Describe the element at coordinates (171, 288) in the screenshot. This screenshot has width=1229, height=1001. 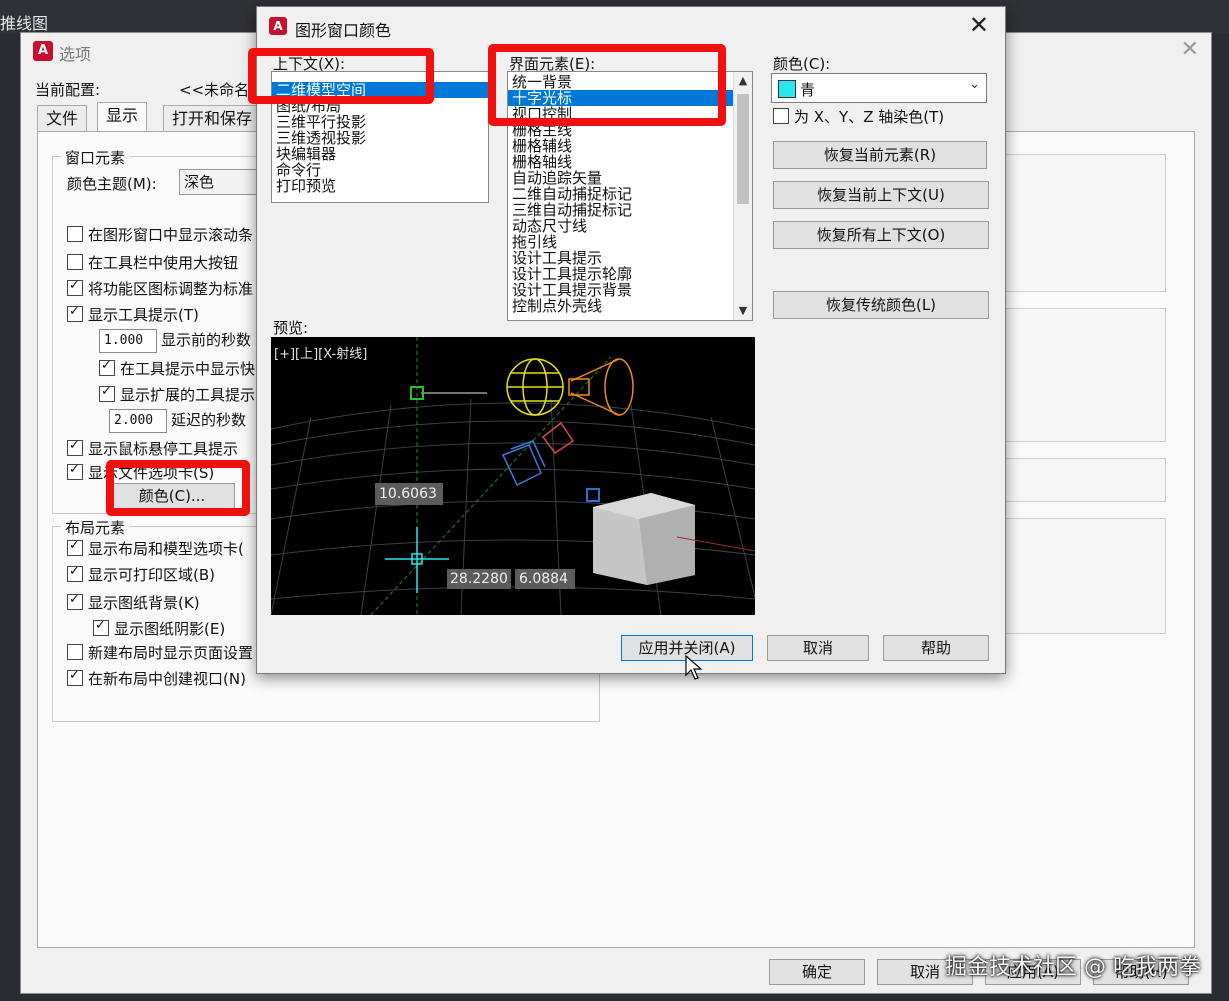
I see `checkbox-label: 将功能区图标调整为标准` at that location.